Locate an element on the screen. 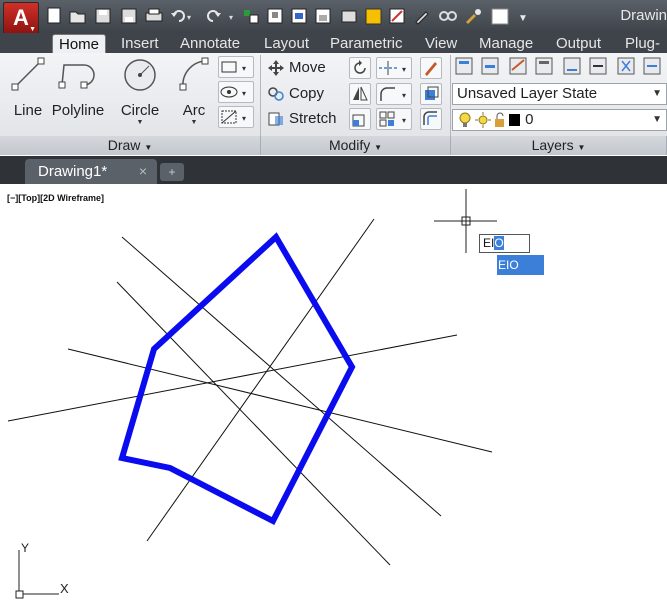  match-prop-icon is located at coordinates (397, 16).